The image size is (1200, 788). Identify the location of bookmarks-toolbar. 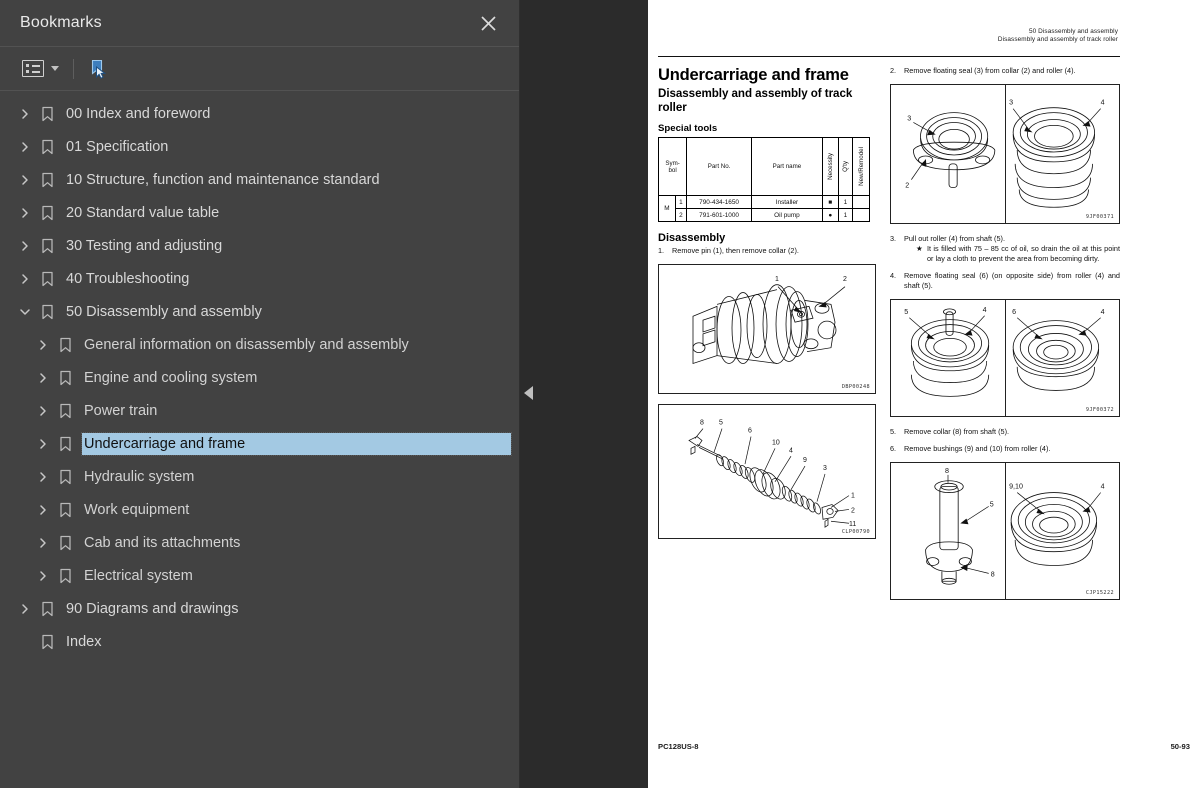
(259, 69).